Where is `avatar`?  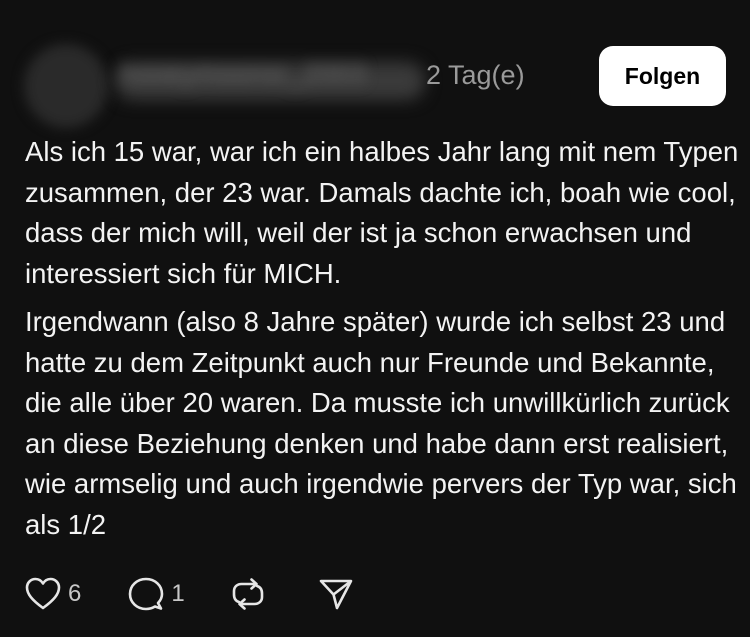
avatar is located at coordinates (66, 86).